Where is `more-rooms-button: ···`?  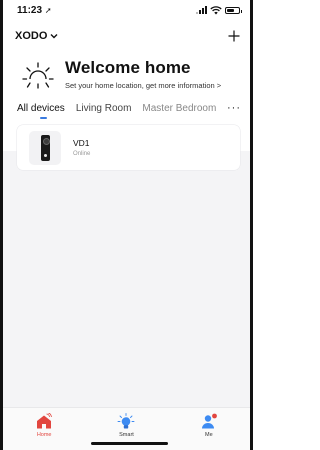
more-rooms-button: ··· is located at coordinates (234, 108).